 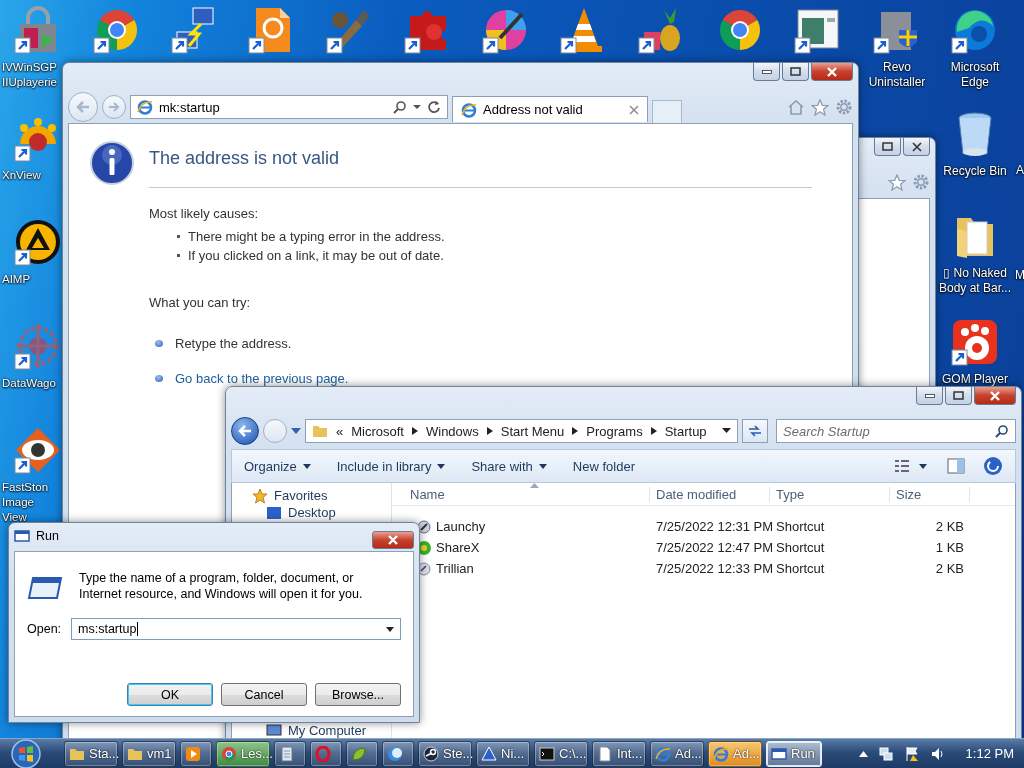 What do you see at coordinates (1020, 170) in the screenshot?
I see `icon-label: A` at bounding box center [1020, 170].